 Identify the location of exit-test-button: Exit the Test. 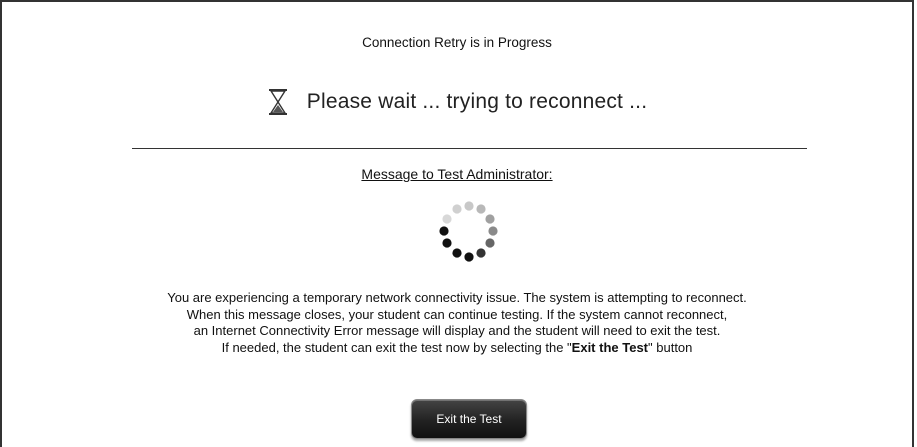
(469, 419).